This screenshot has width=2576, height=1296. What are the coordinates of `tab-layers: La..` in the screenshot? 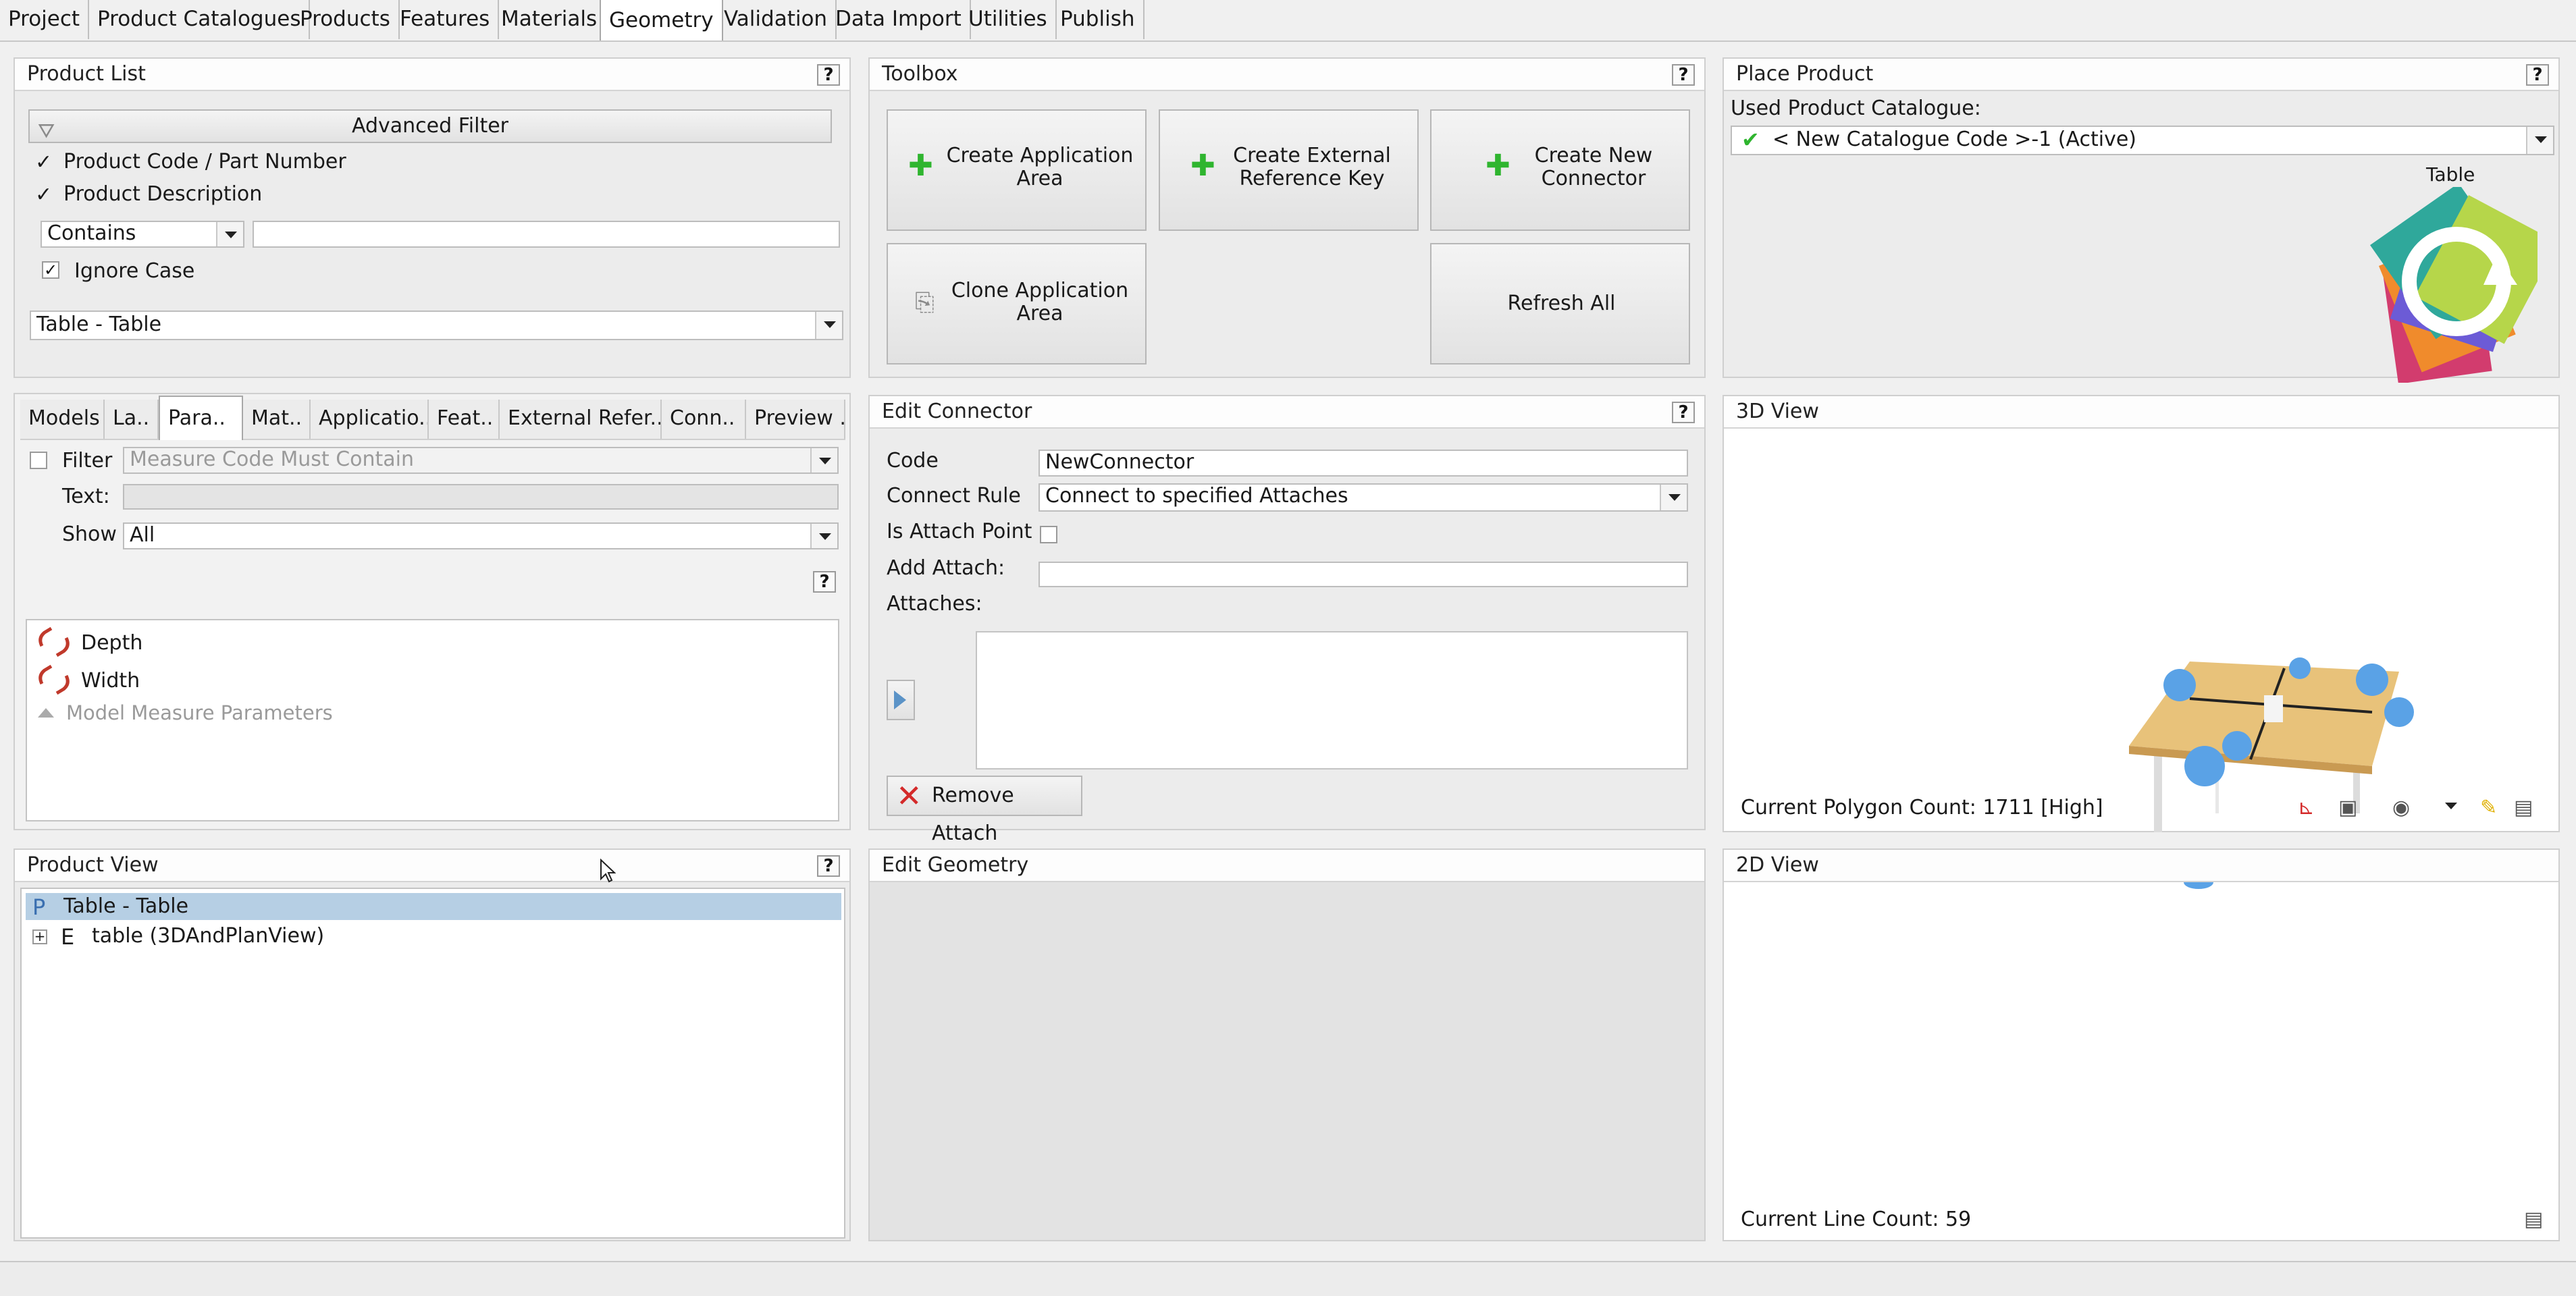 It's located at (132, 419).